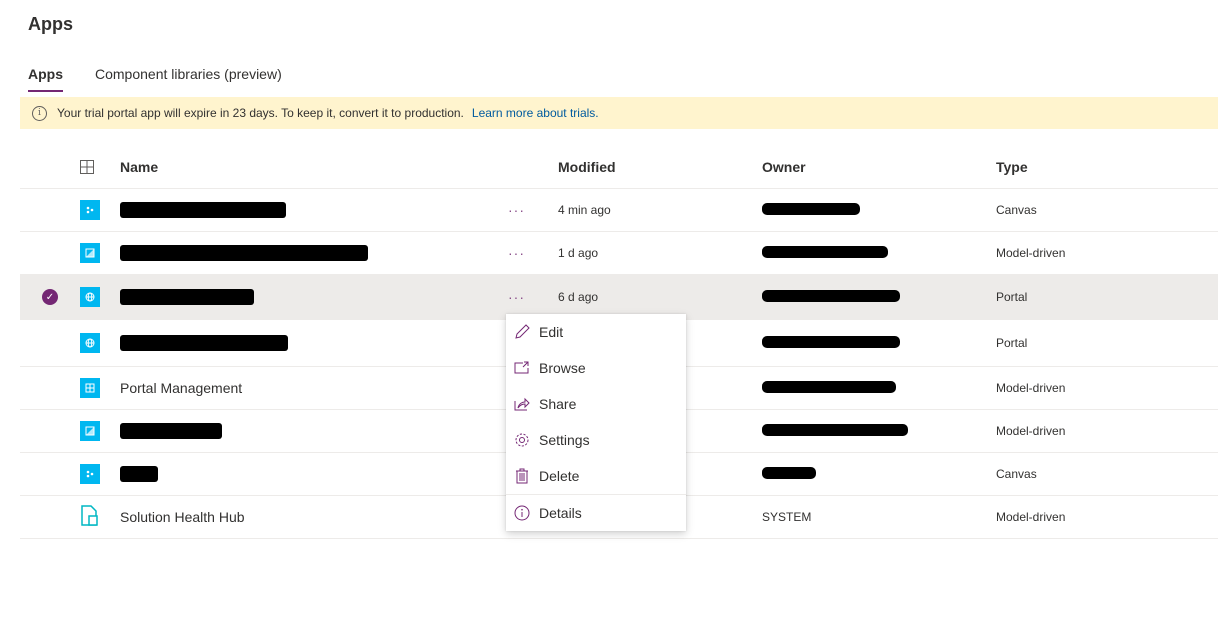  I want to click on modified-cell: 1 d ago, so click(578, 253).